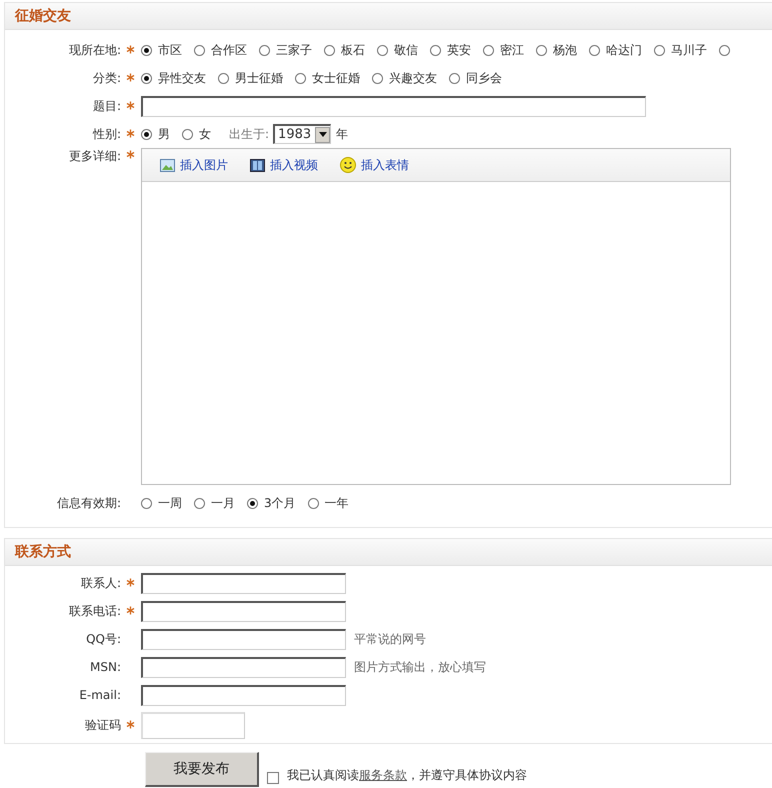 This screenshot has width=772, height=788. What do you see at coordinates (250, 78) in the screenshot?
I see `radio-option: 男士征婚` at bounding box center [250, 78].